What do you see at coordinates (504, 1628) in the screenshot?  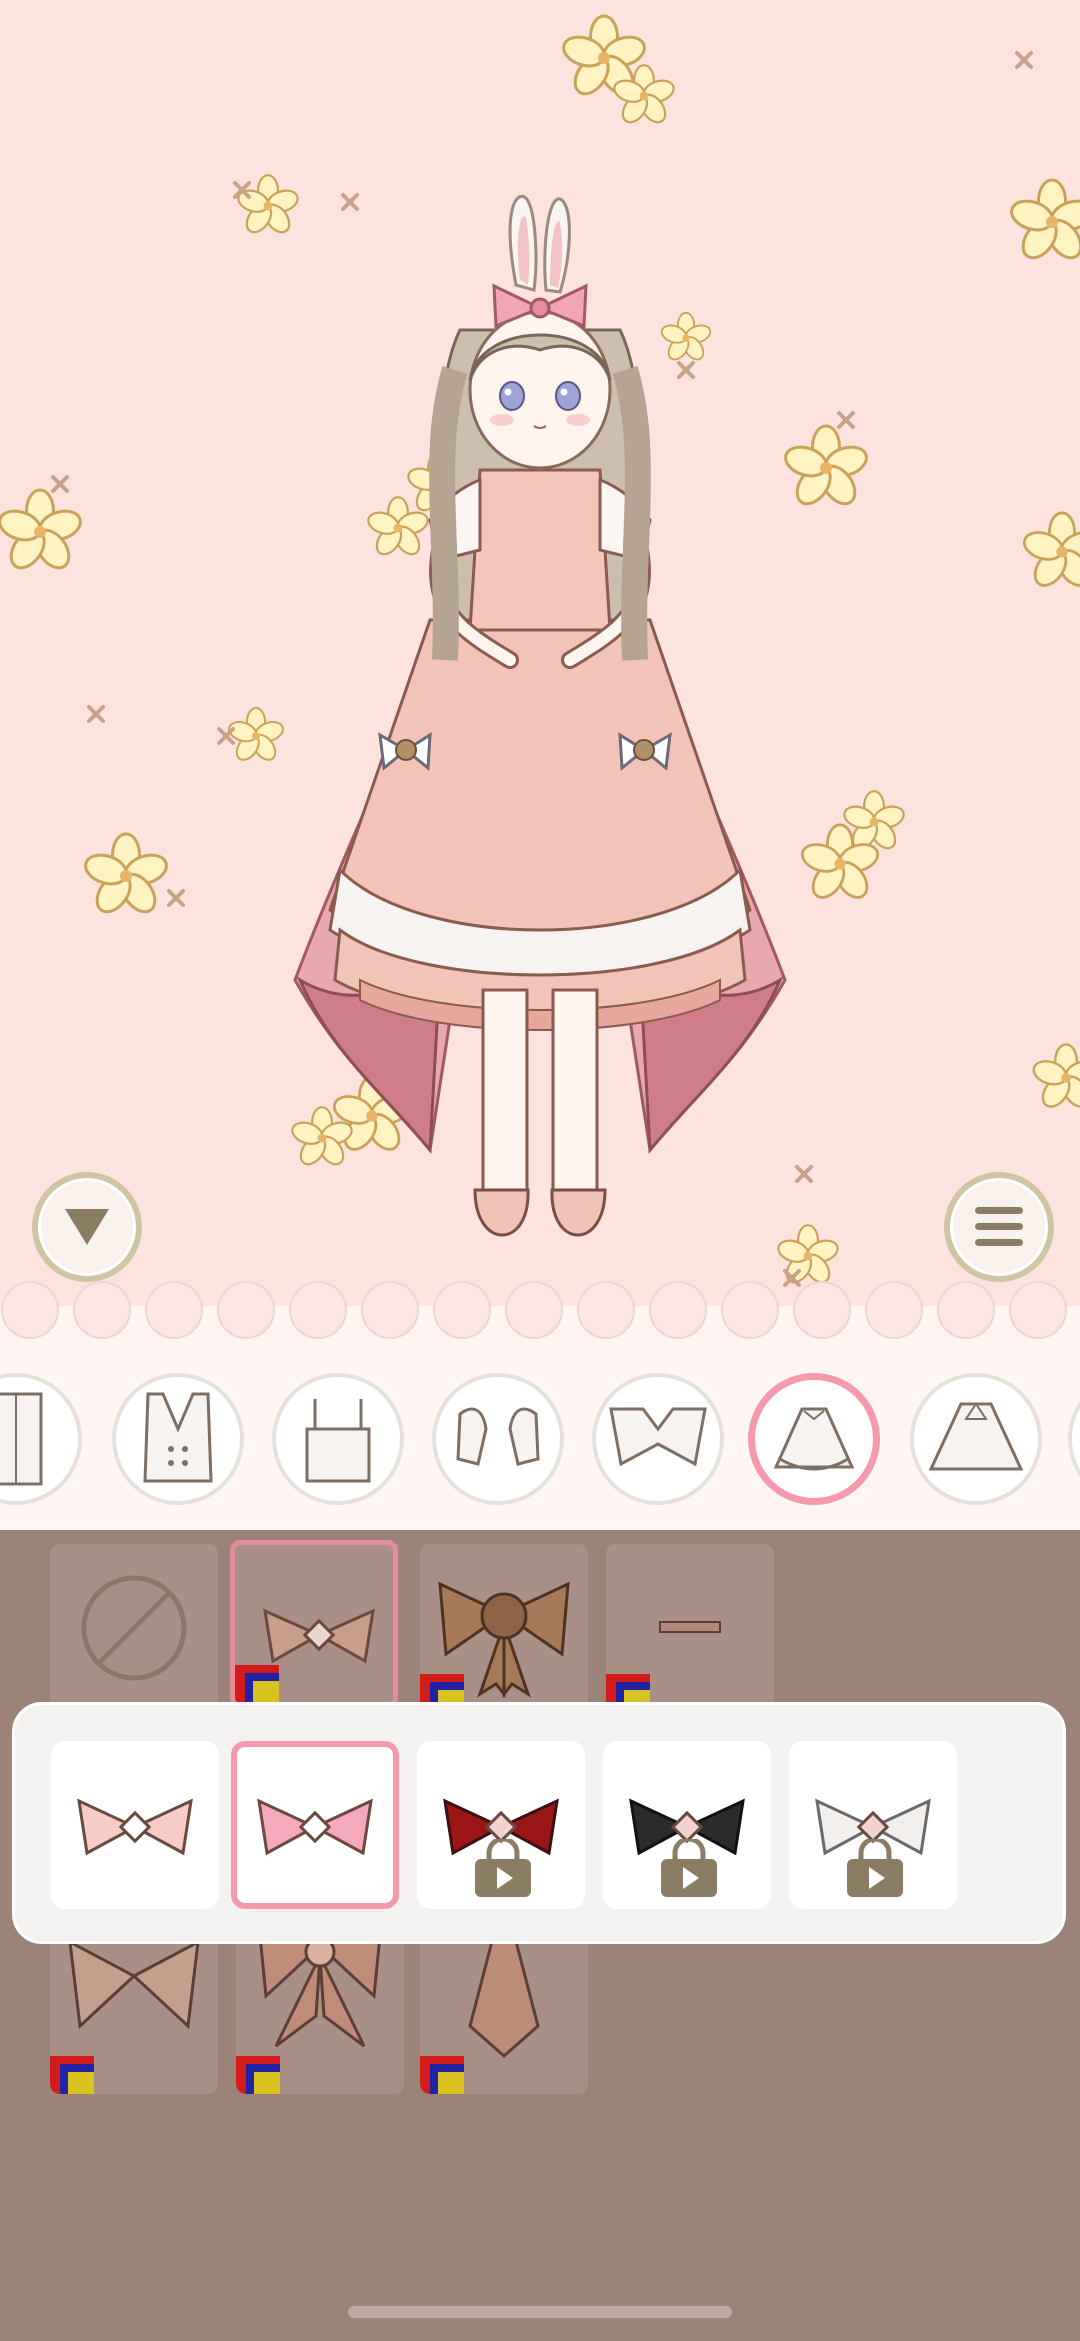 I see `item-tile-rose-bow` at bounding box center [504, 1628].